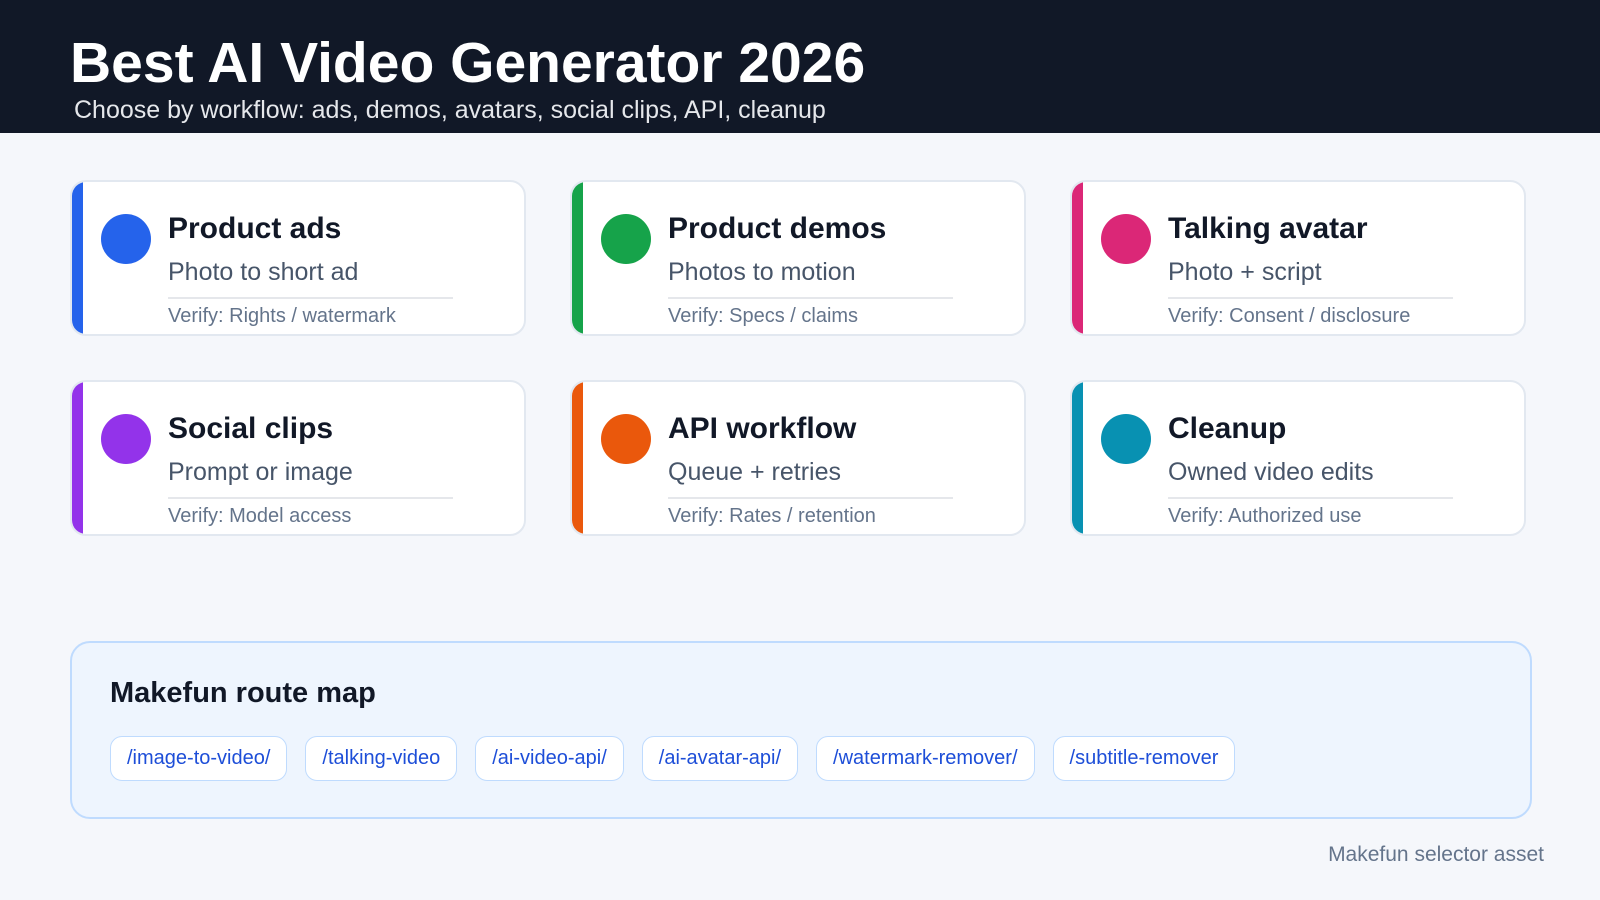 This screenshot has height=900, width=1600. What do you see at coordinates (1265, 516) in the screenshot?
I see `card-verify-note: Verify: Authorized use` at bounding box center [1265, 516].